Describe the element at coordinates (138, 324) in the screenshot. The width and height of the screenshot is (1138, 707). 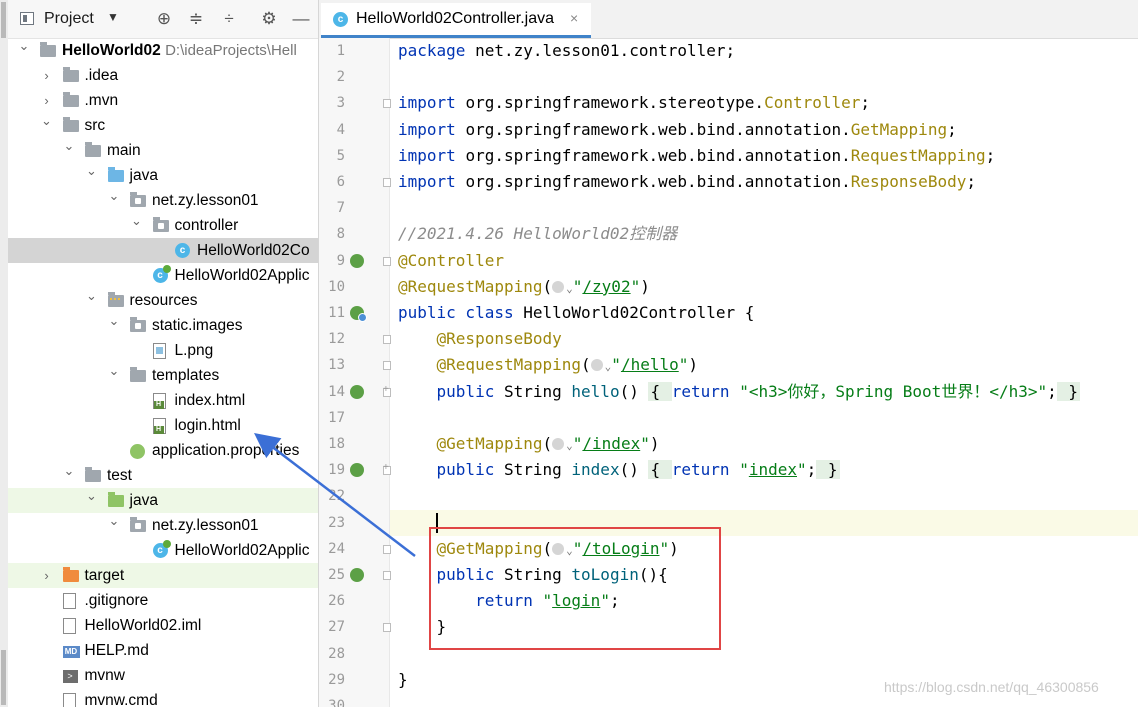
I see `package-icon` at that location.